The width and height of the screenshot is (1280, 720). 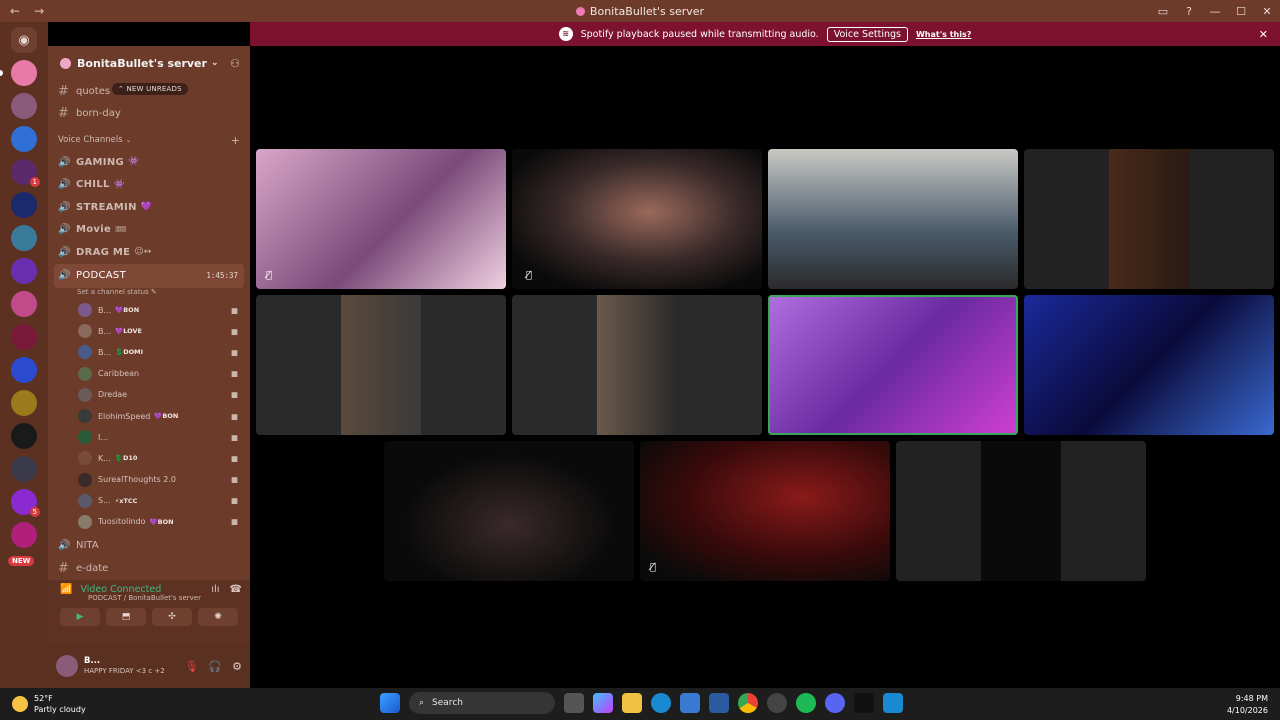 I want to click on voice-member: Caribbean ■, so click(x=149, y=373).